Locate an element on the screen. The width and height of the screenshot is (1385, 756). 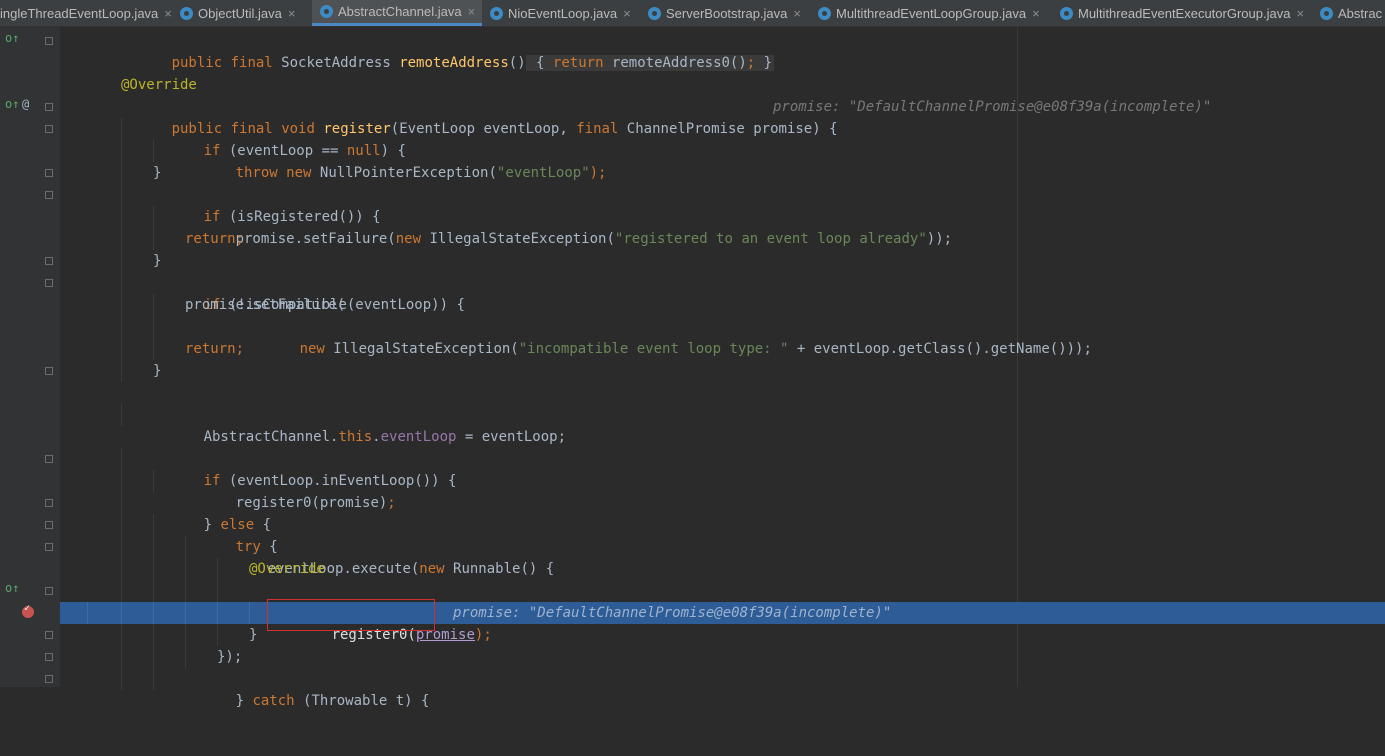
code-token: catch is located at coordinates (273, 701).